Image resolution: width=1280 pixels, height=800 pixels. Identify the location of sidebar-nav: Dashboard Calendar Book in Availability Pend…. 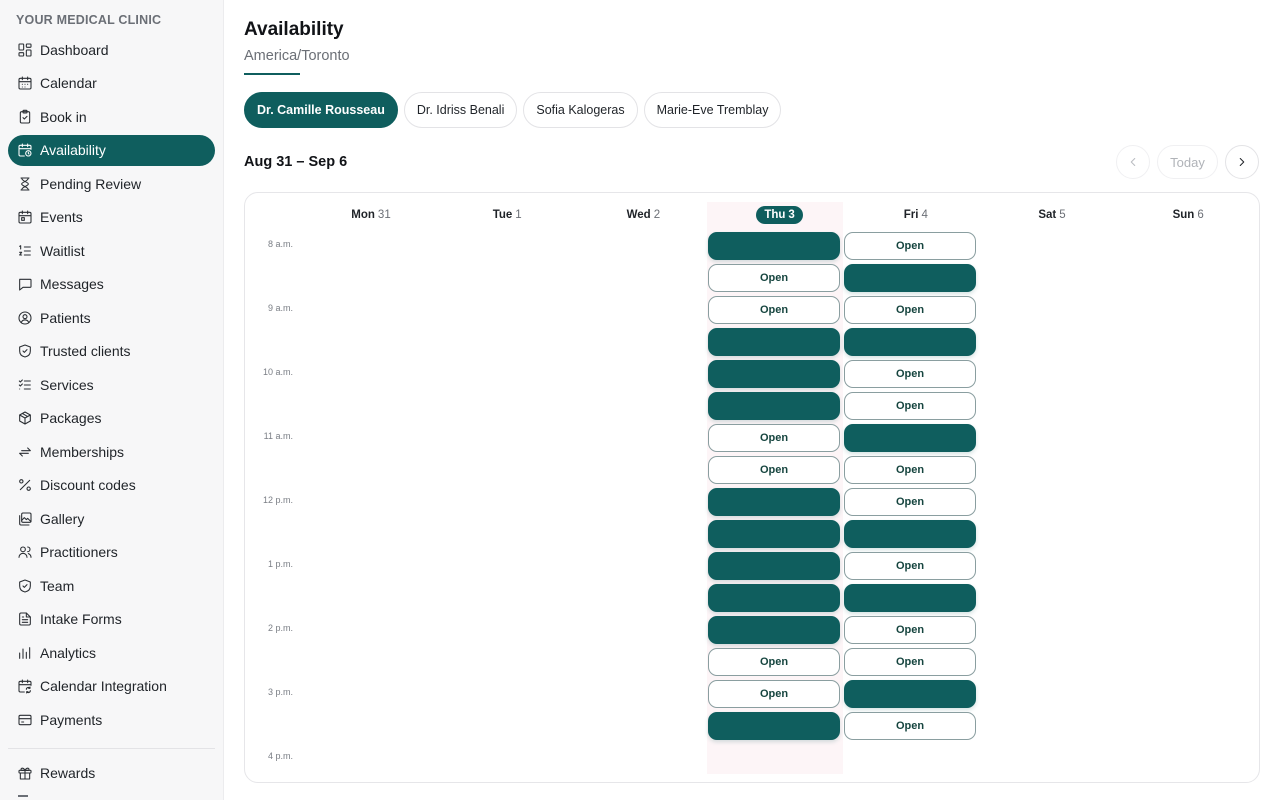
(111, 386).